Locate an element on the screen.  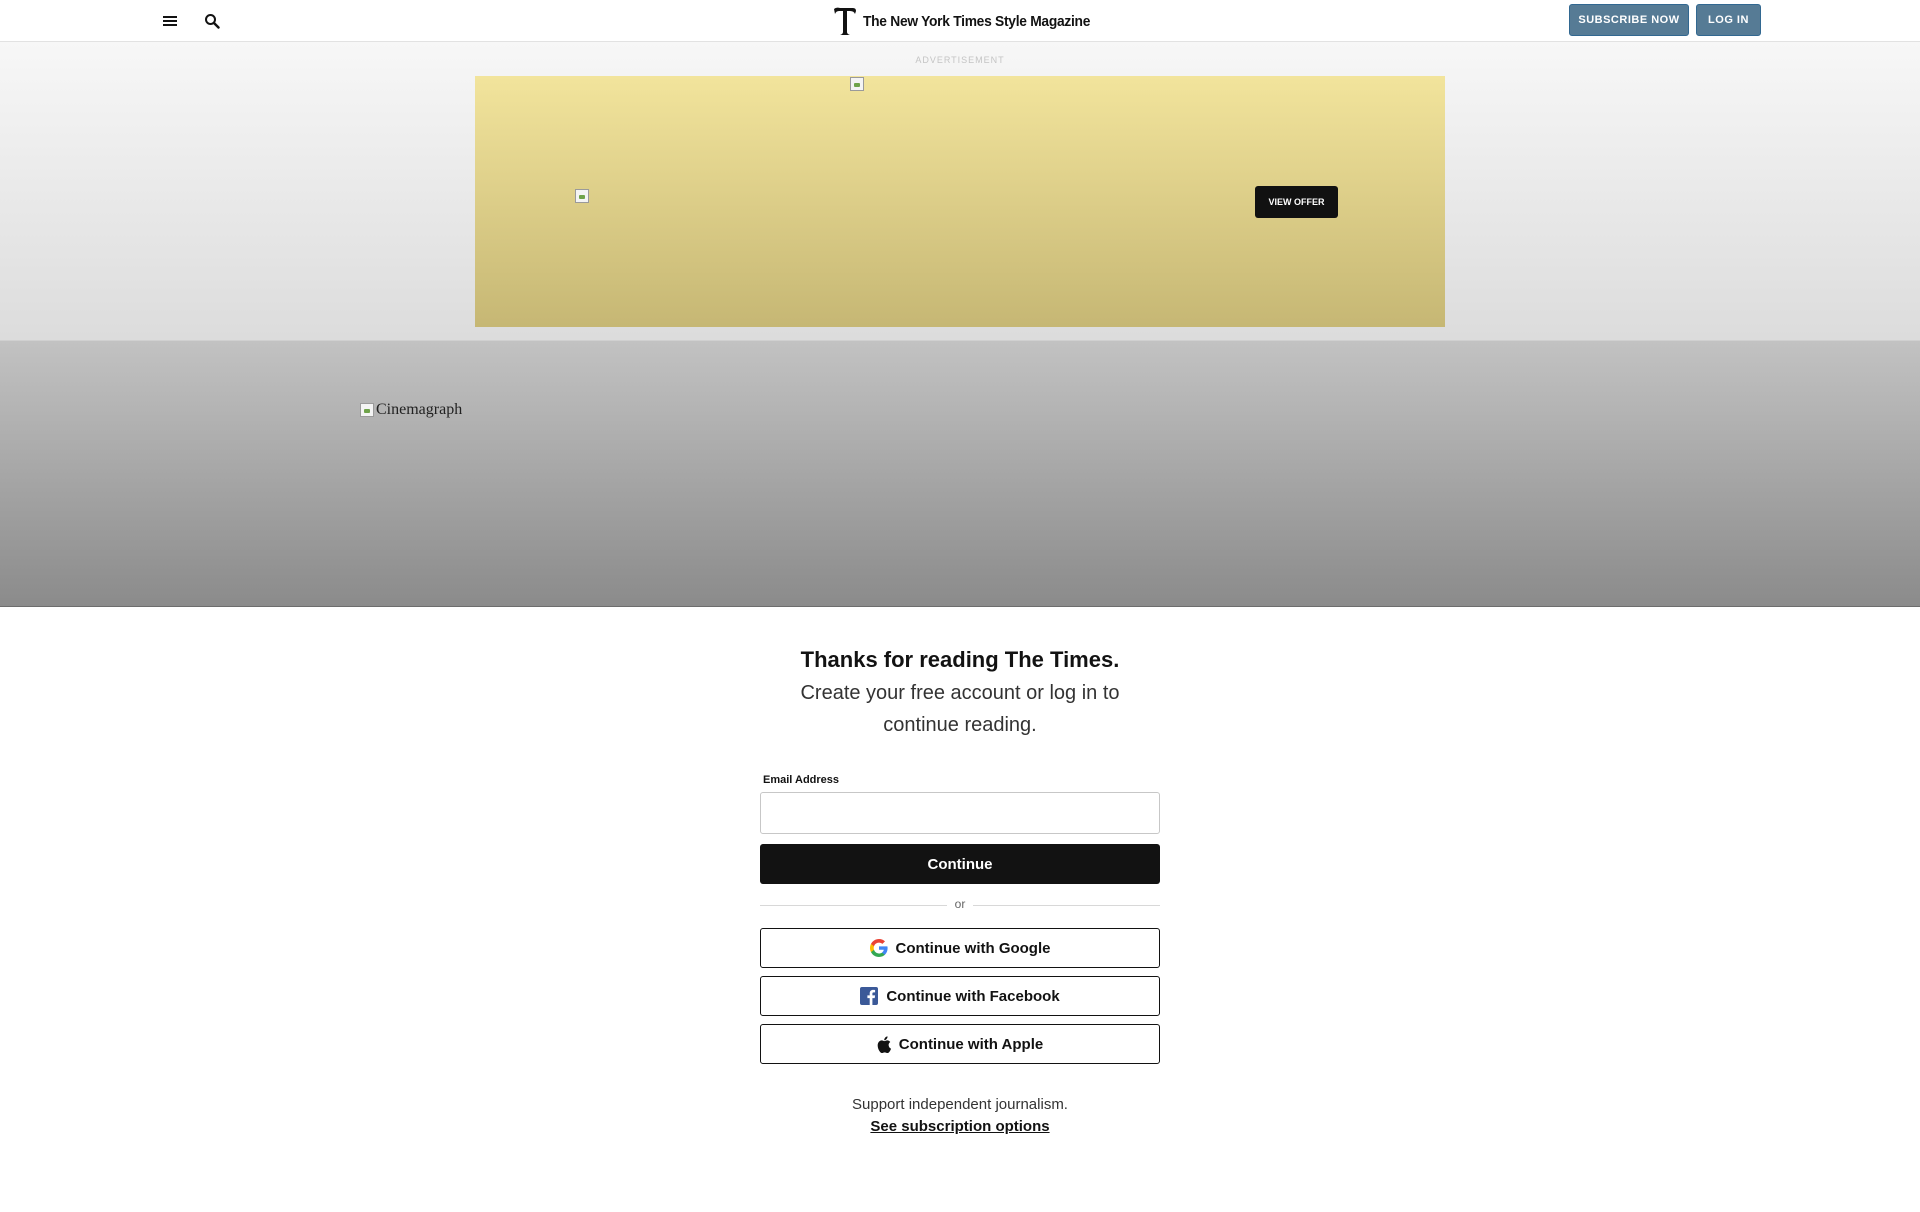
google-icon is located at coordinates (878, 948).